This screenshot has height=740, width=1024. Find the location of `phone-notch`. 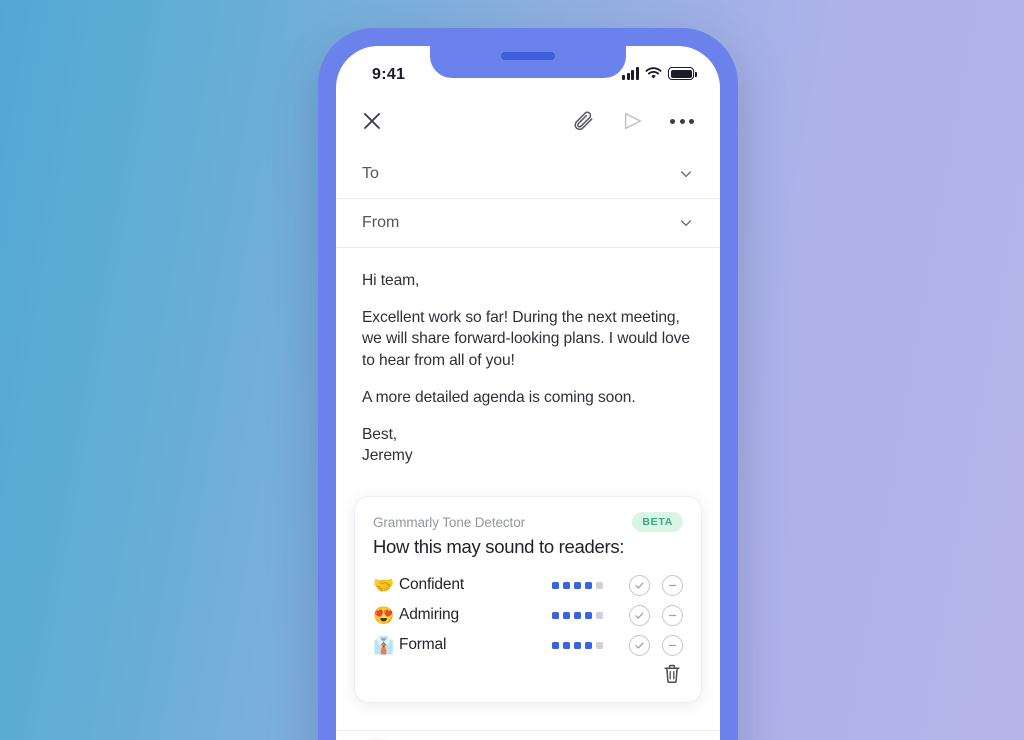

phone-notch is located at coordinates (528, 62).